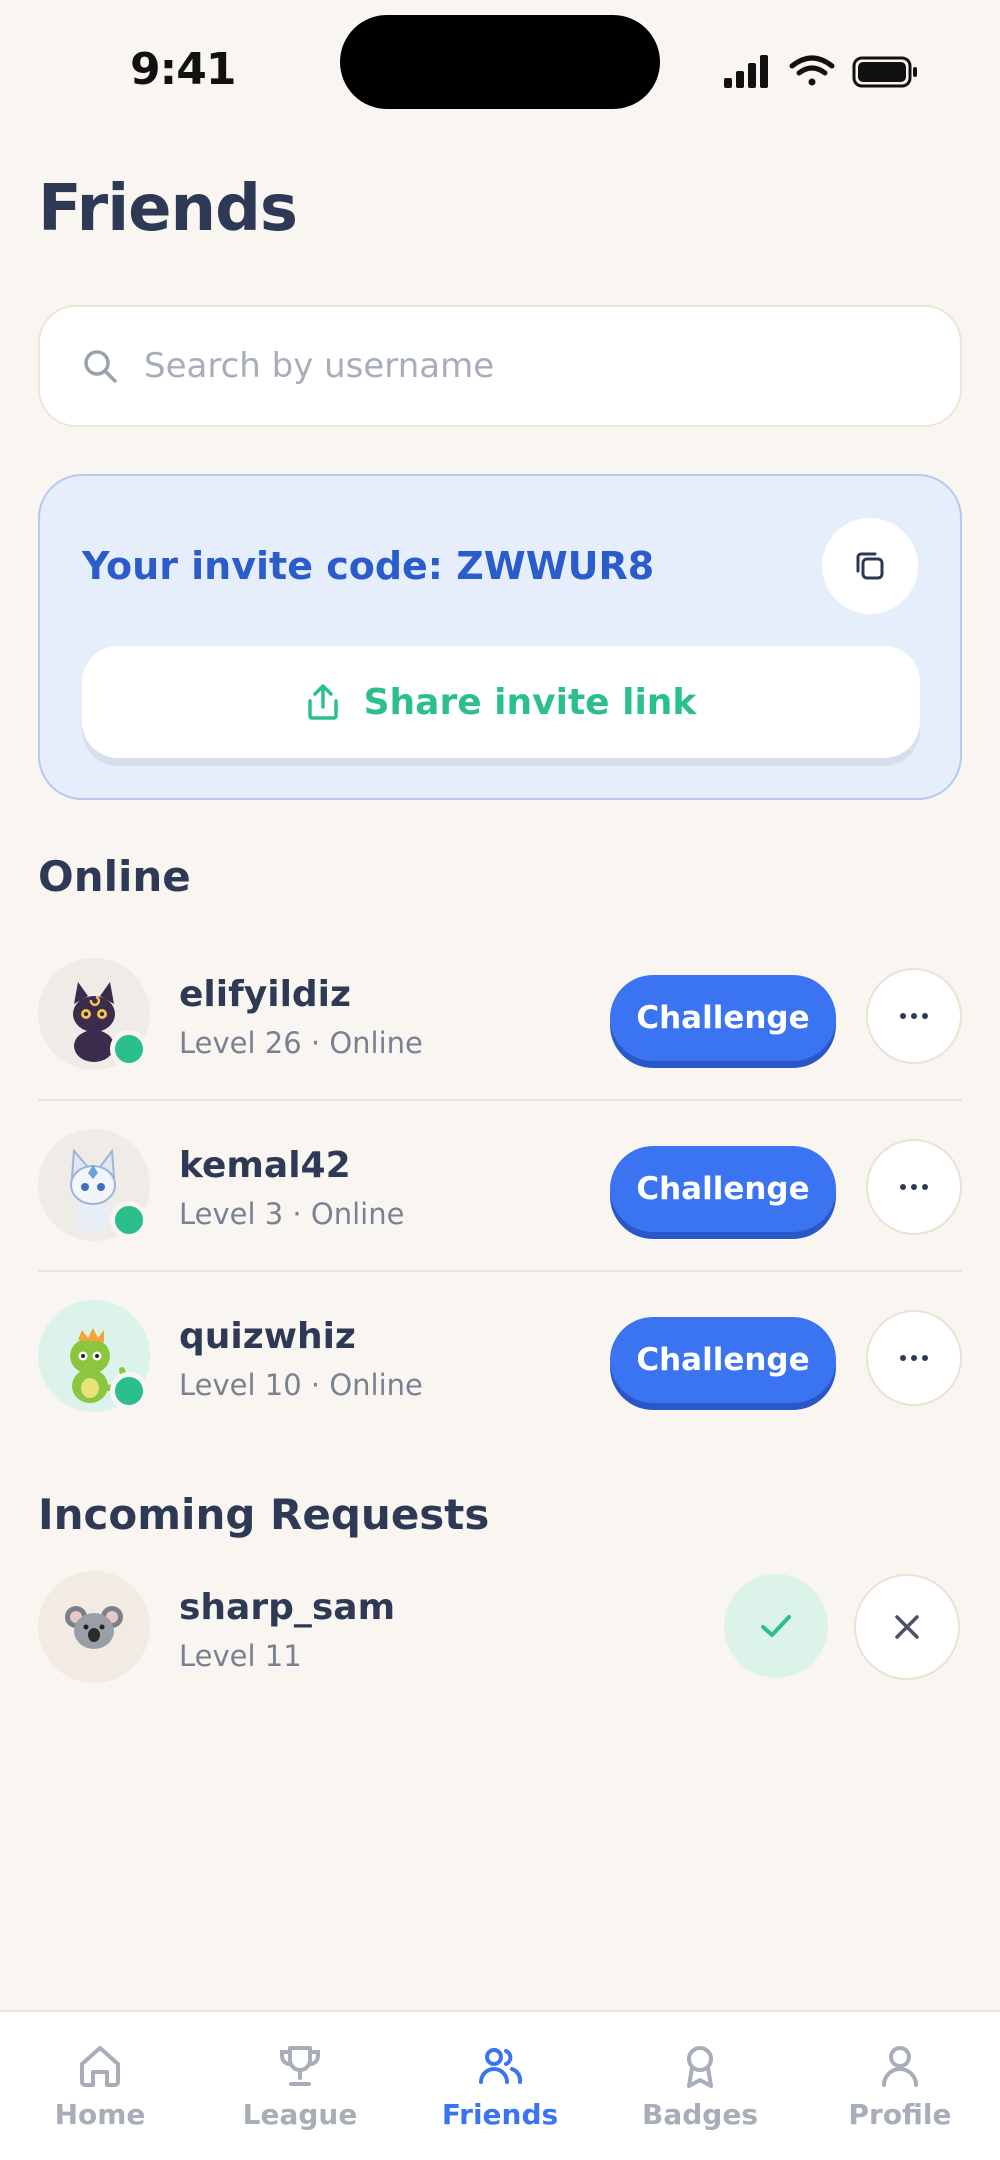 Image resolution: width=1000 pixels, height=2160 pixels. I want to click on tab-label: Badges, so click(700, 2114).